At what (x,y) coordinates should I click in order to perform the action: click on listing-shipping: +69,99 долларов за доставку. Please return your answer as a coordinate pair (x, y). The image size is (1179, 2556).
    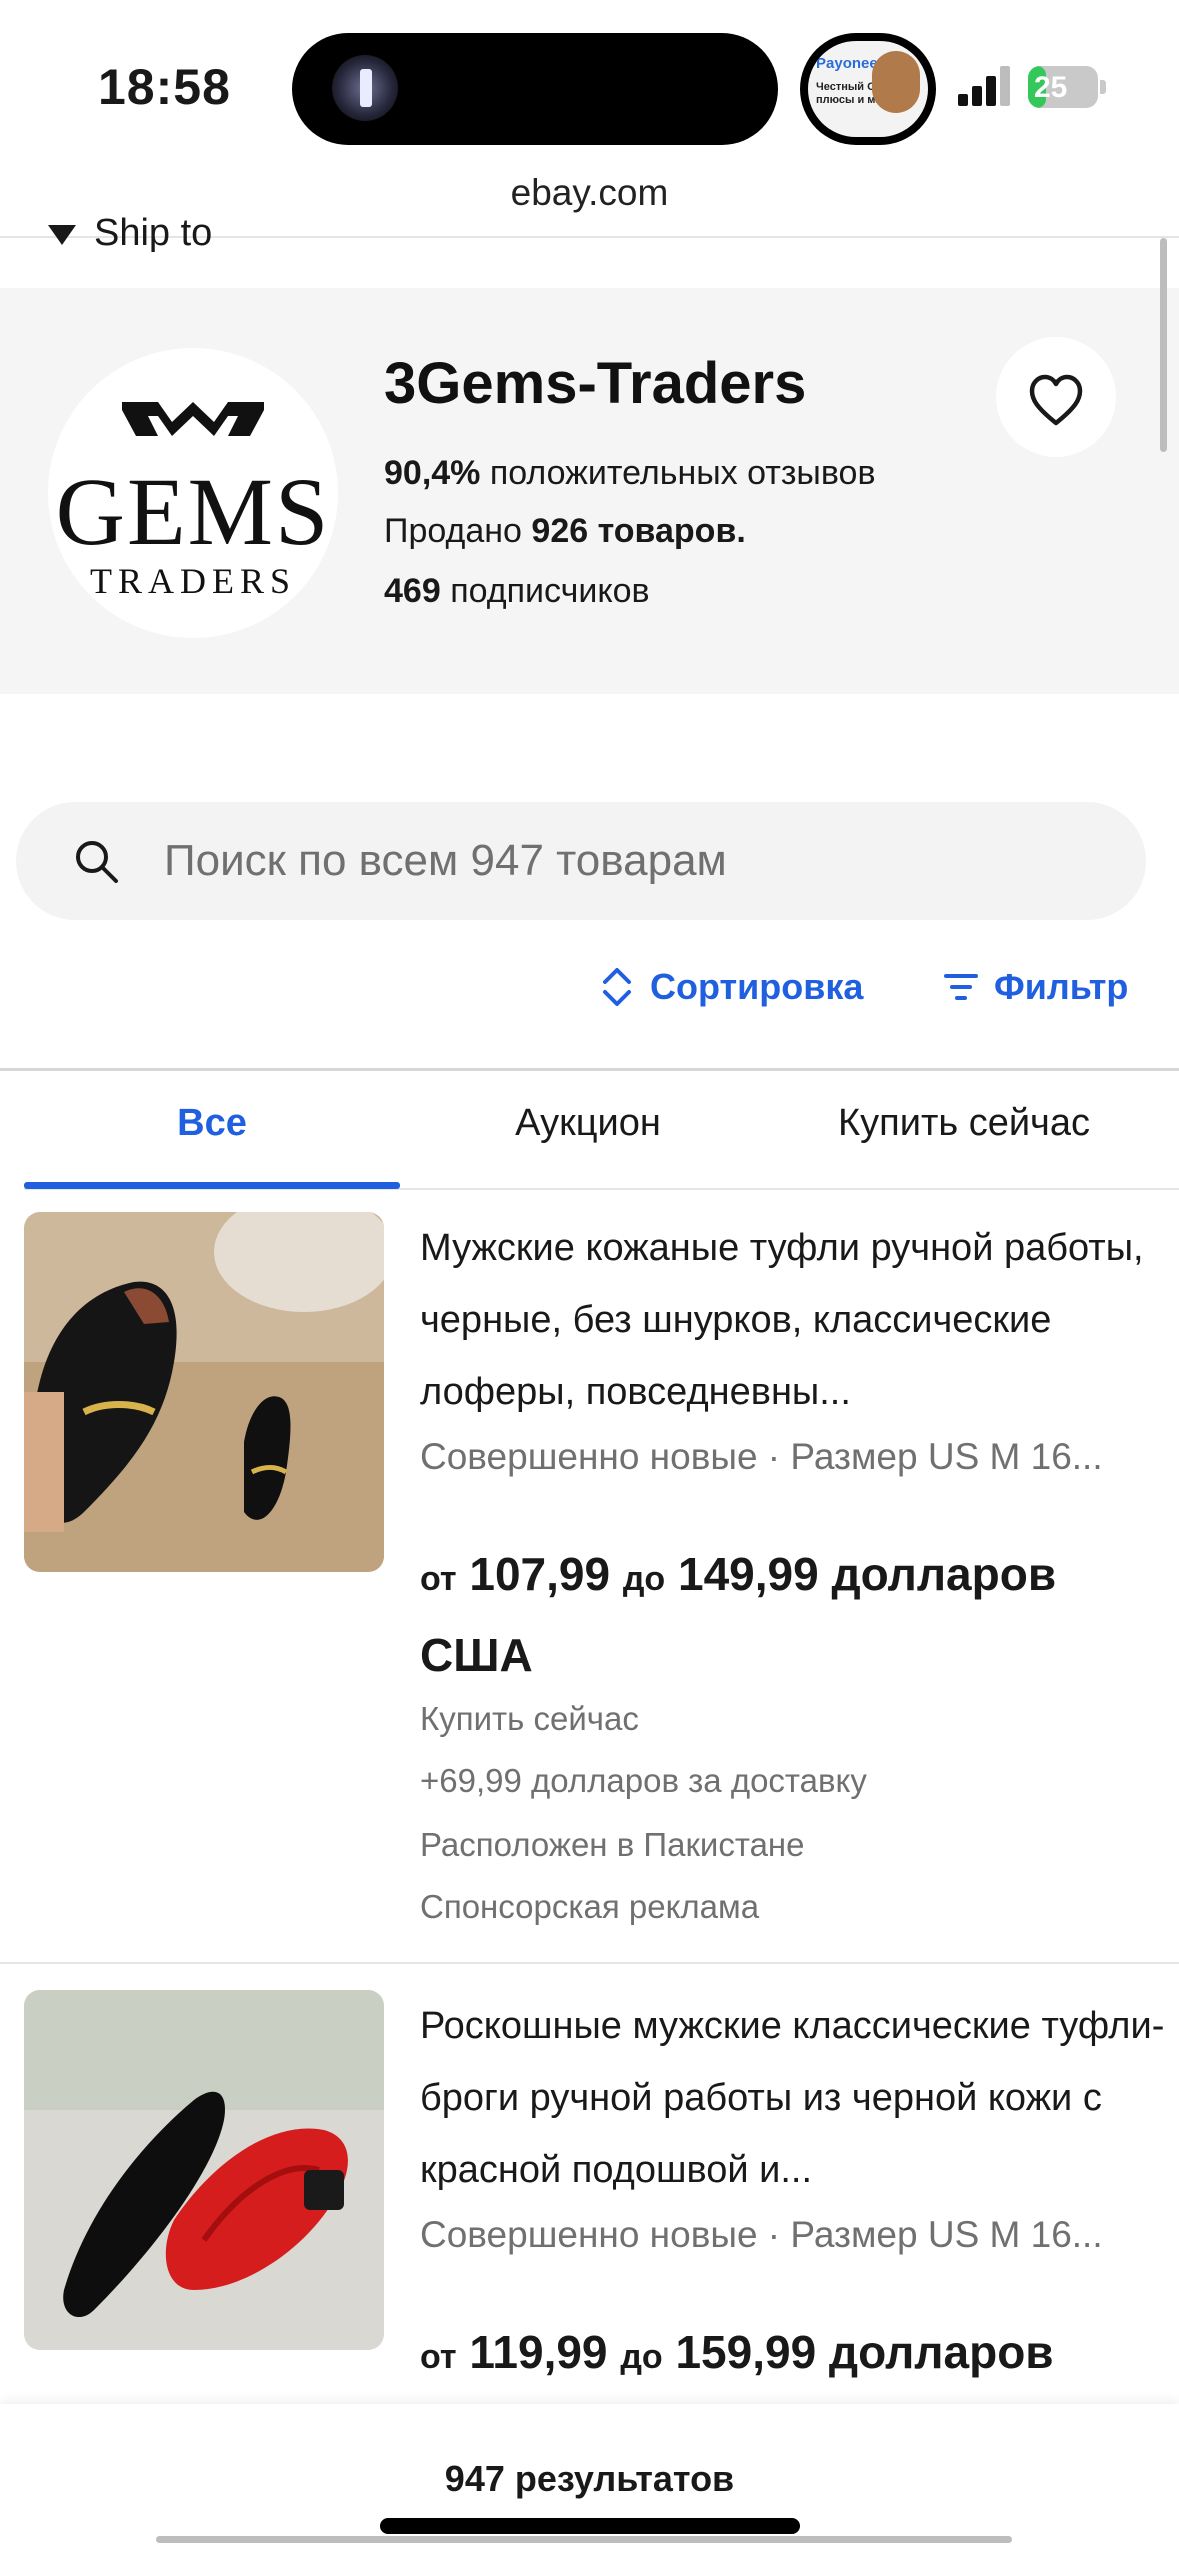
    Looking at the image, I should click on (643, 1780).